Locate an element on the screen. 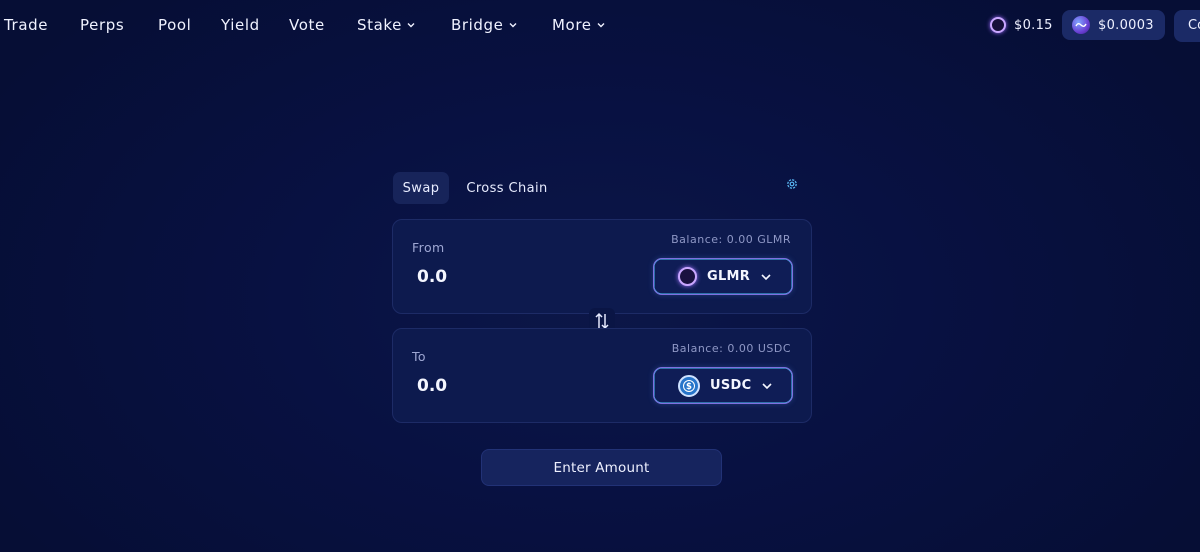  to-label: To is located at coordinates (419, 356).